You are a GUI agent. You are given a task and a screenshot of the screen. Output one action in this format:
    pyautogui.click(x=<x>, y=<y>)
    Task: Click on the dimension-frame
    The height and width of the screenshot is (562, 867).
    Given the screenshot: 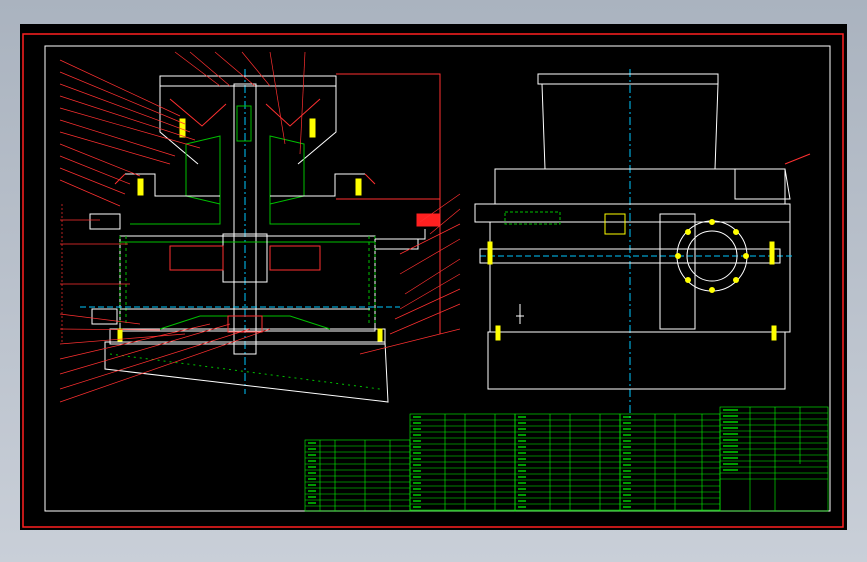 What is the action you would take?
    pyautogui.click(x=388, y=136)
    